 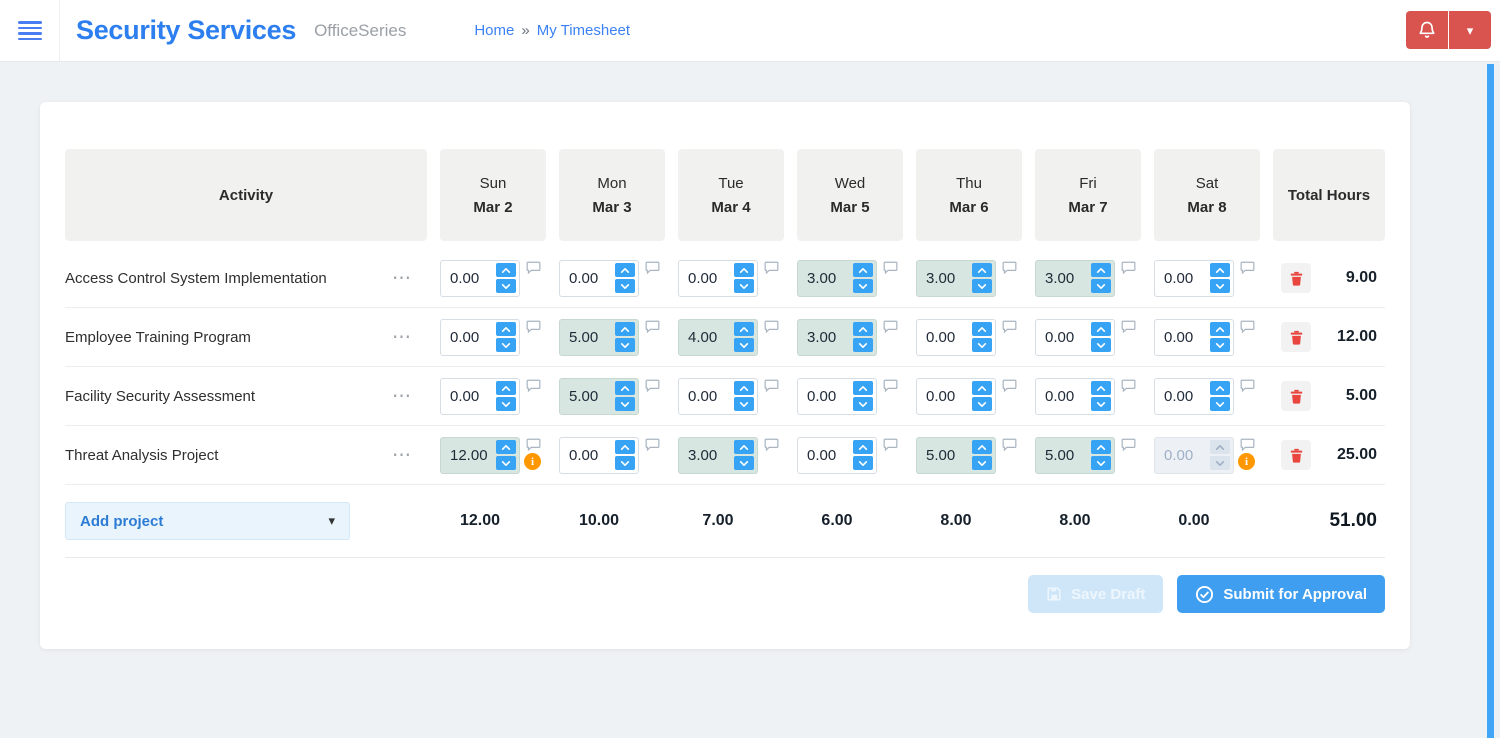 I want to click on user-menu-button: ▾, so click(x=1470, y=30).